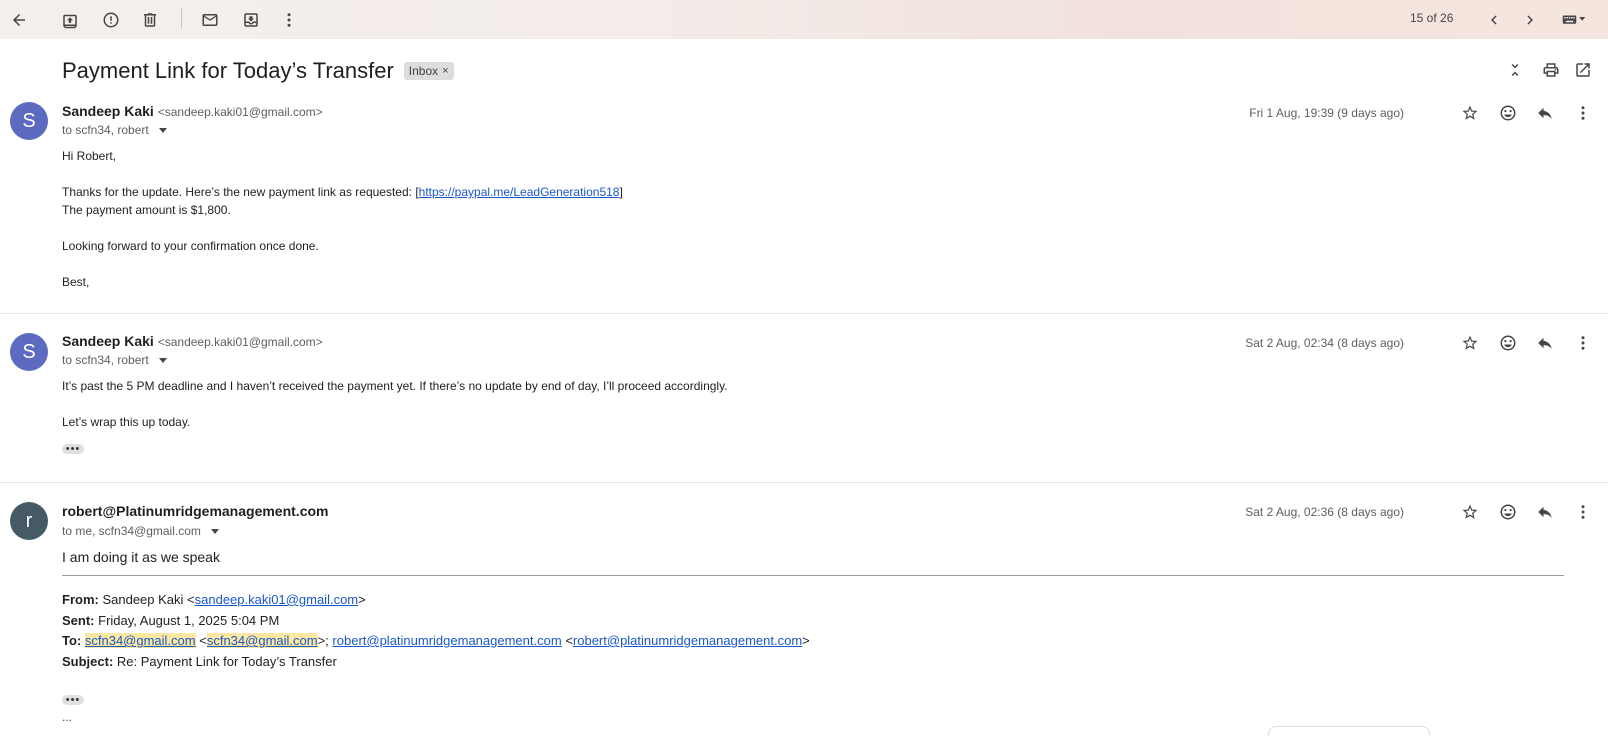  I want to click on newer-button, so click(1494, 20).